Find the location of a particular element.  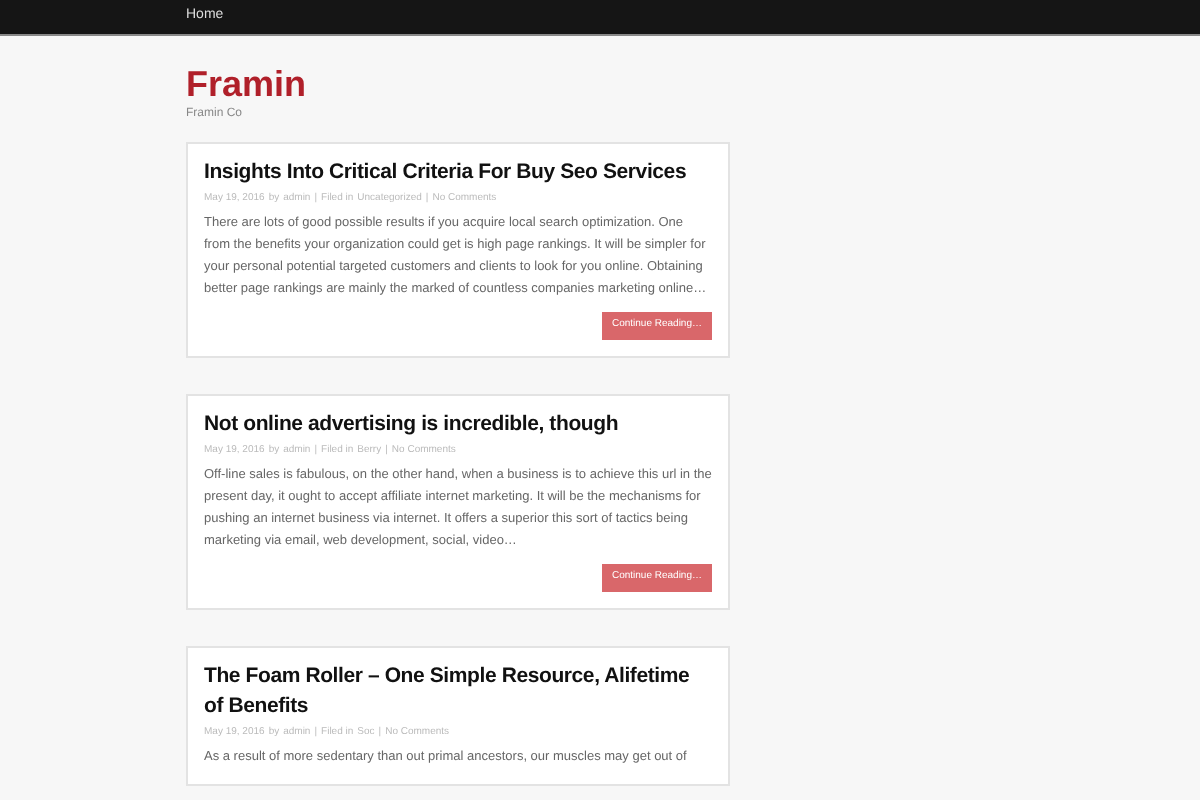

post-title: Not online advertising is incredible, though is located at coordinates (458, 425).